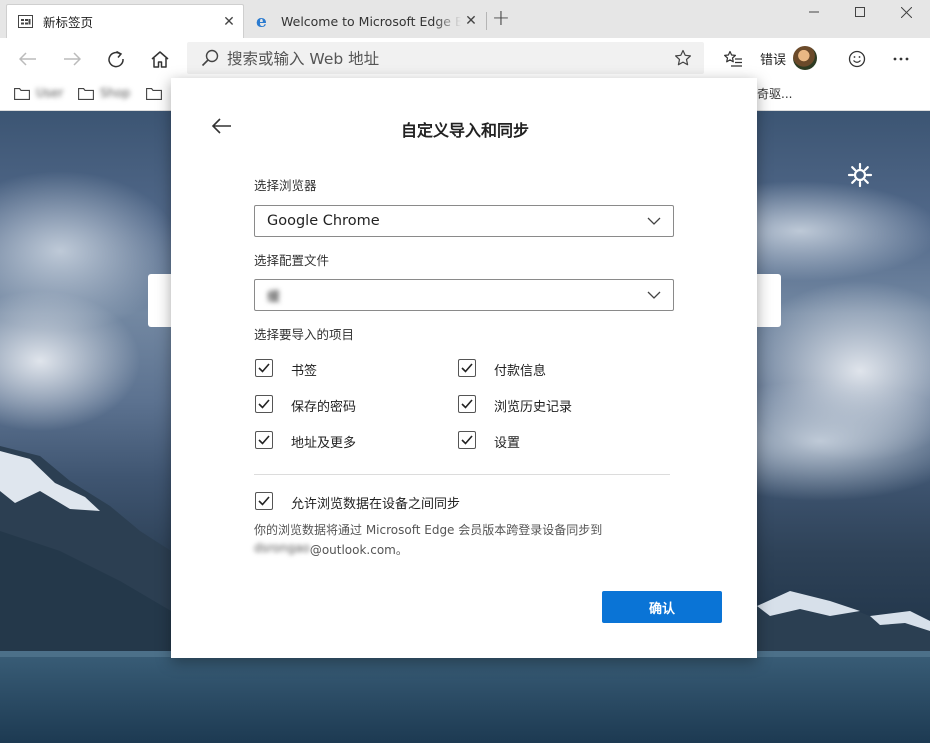 This screenshot has height=743, width=930. What do you see at coordinates (533, 407) in the screenshot?
I see `browsing-history-label: 浏览历史记录` at bounding box center [533, 407].